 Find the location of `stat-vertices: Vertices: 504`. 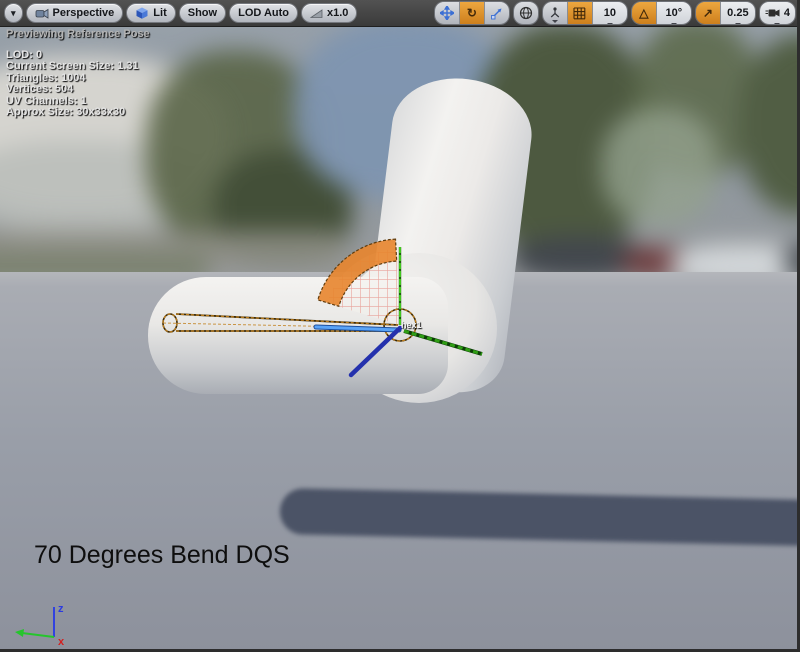

stat-vertices: Vertices: 504 is located at coordinates (40, 89).